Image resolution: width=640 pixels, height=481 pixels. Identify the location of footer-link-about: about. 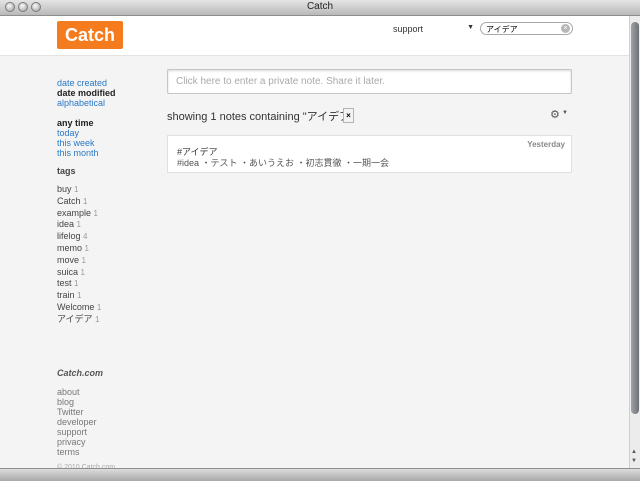
(77, 392).